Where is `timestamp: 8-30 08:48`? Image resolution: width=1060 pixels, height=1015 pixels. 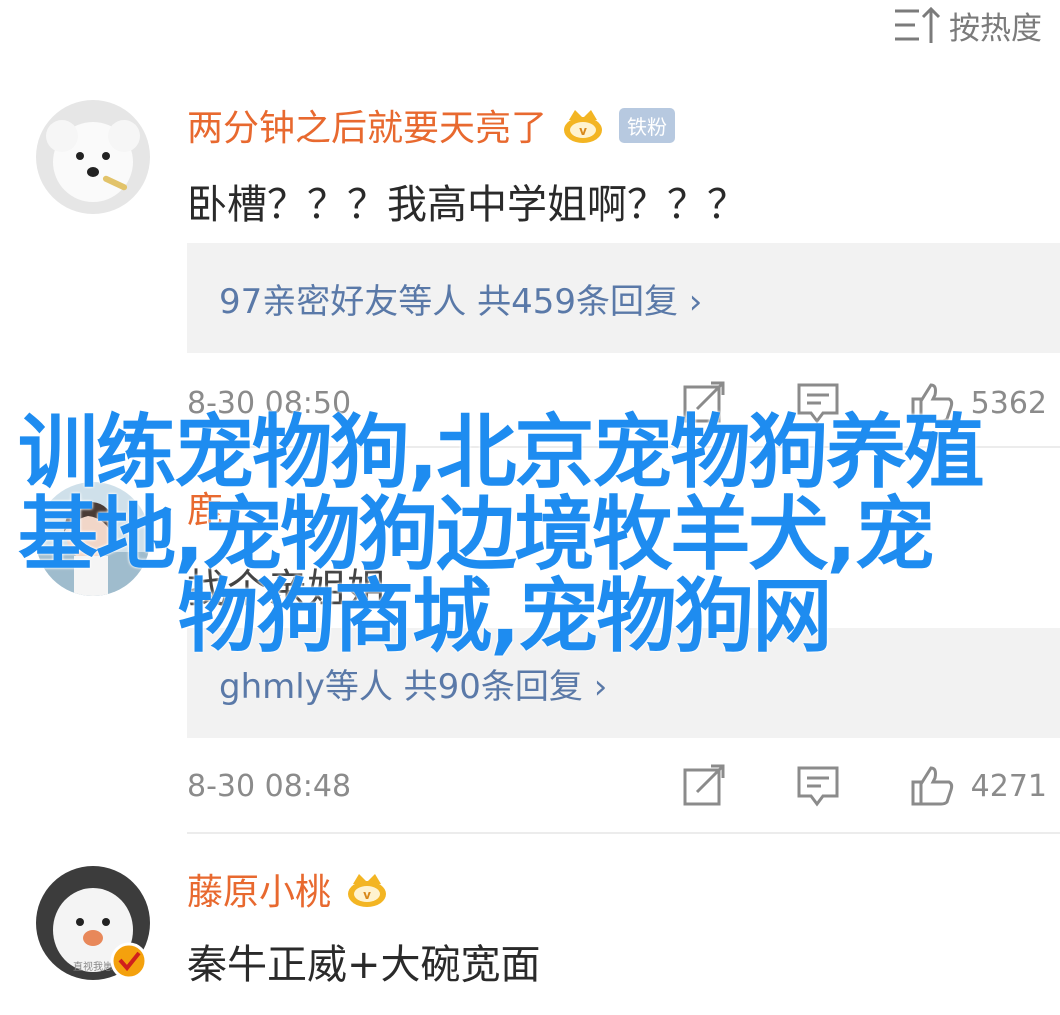 timestamp: 8-30 08:48 is located at coordinates (269, 786).